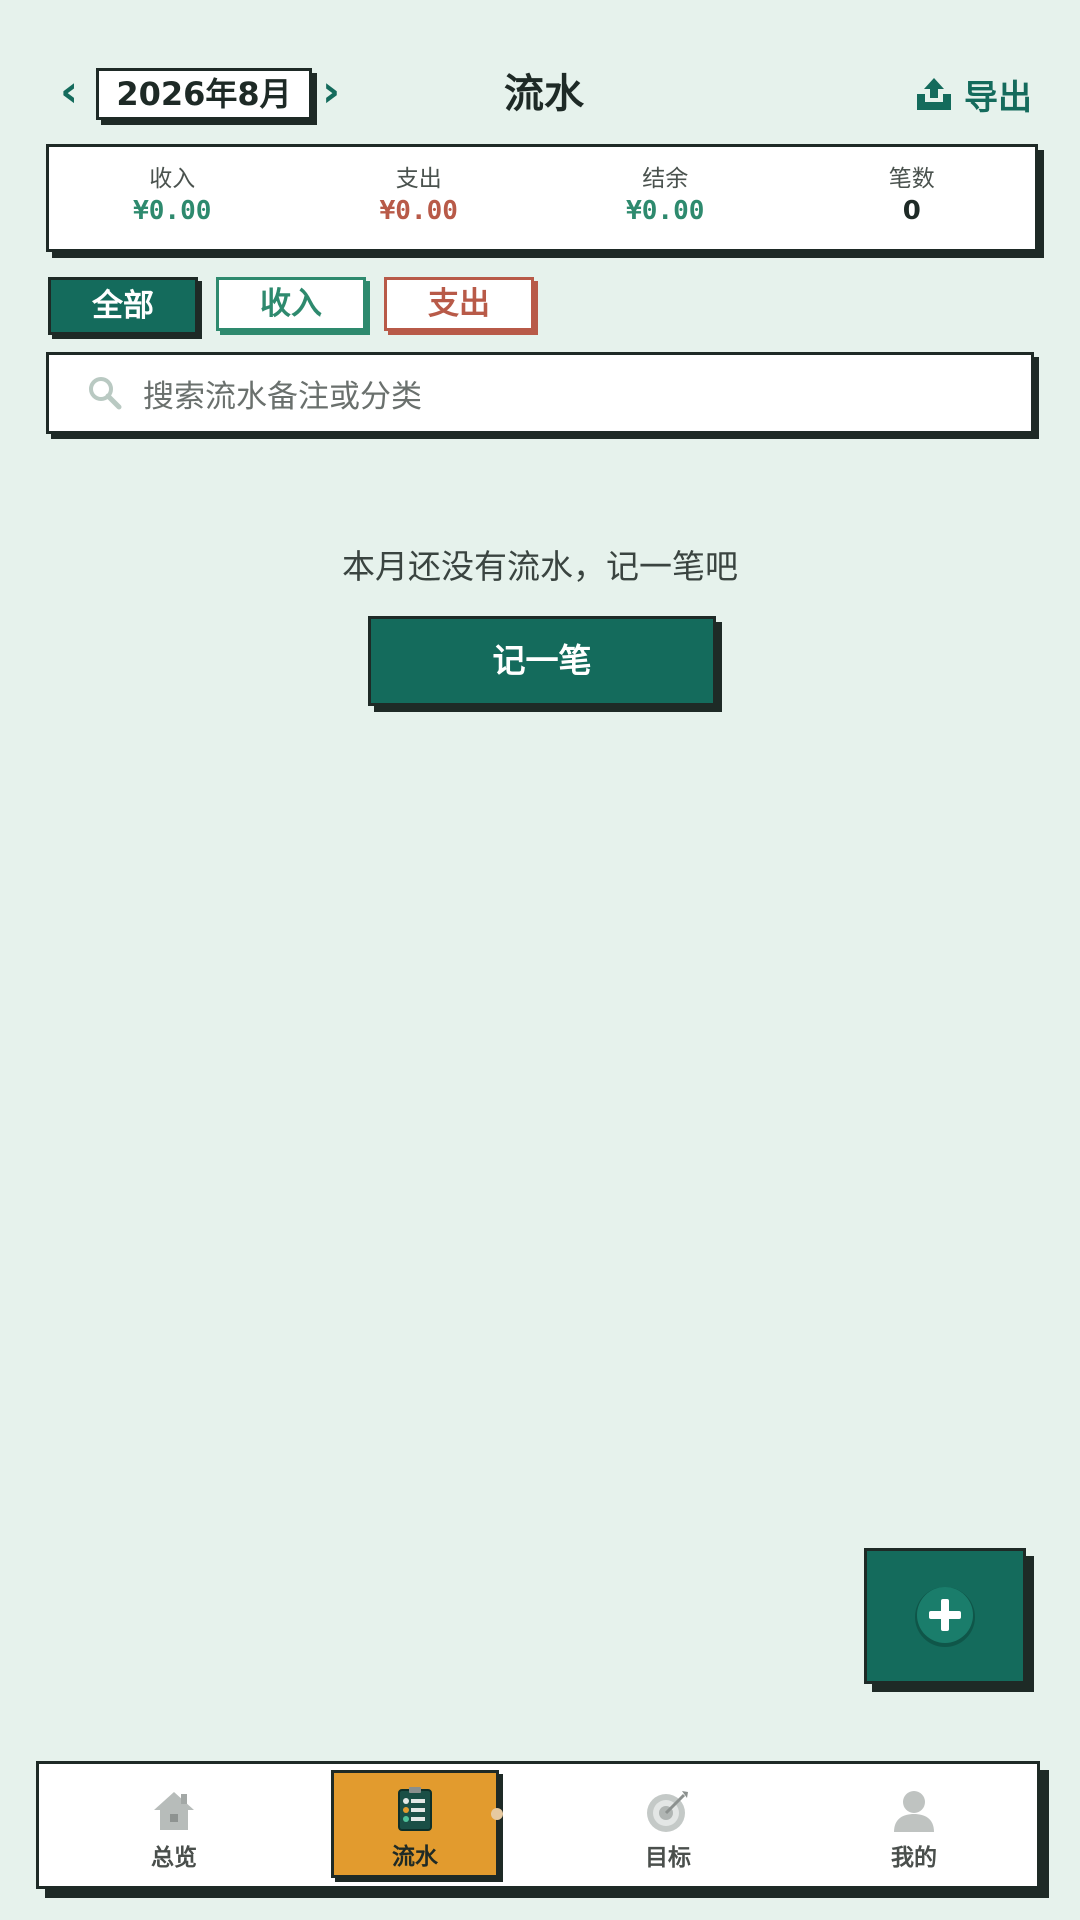 The height and width of the screenshot is (1920, 1080). What do you see at coordinates (123, 306) in the screenshot?
I see `tab-all: 全部` at bounding box center [123, 306].